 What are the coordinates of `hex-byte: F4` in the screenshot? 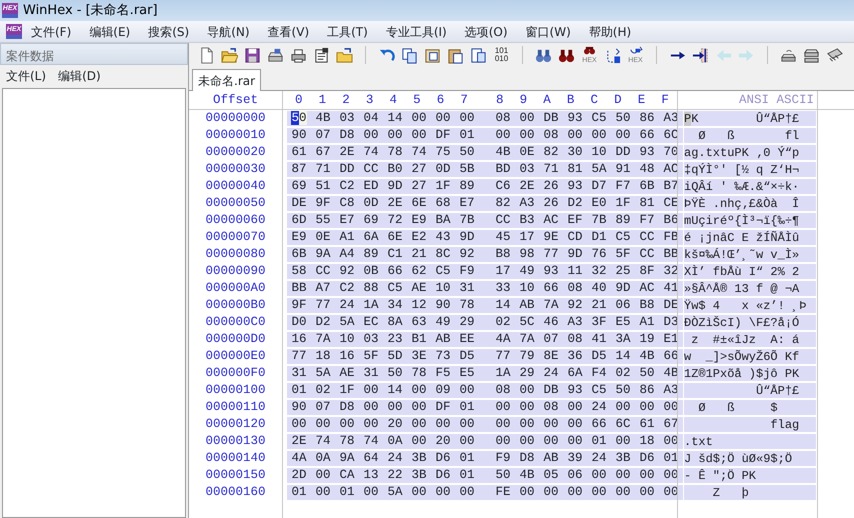 It's located at (599, 373).